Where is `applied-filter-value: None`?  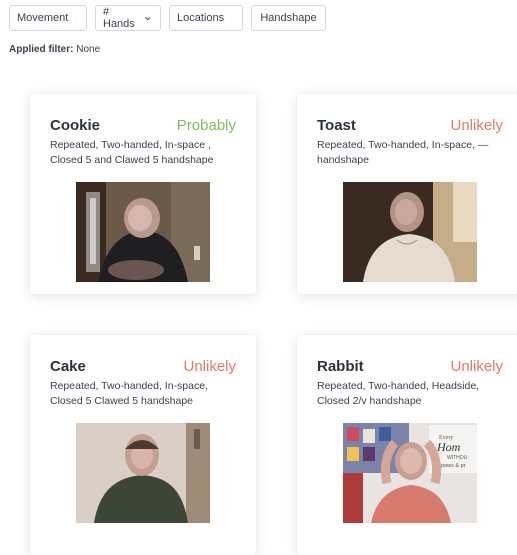 applied-filter-value: None is located at coordinates (87, 49).